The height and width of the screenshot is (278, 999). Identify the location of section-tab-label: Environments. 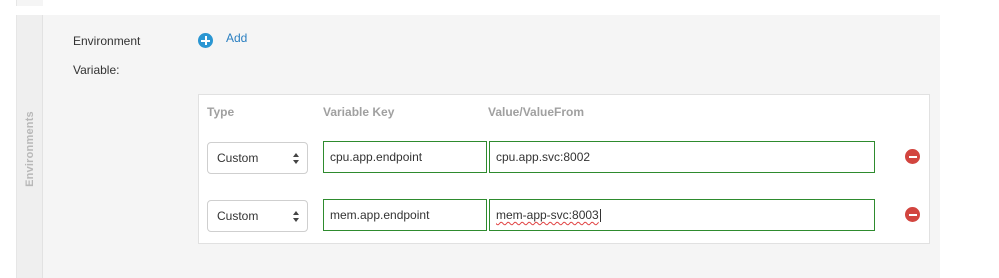
(30, 149).